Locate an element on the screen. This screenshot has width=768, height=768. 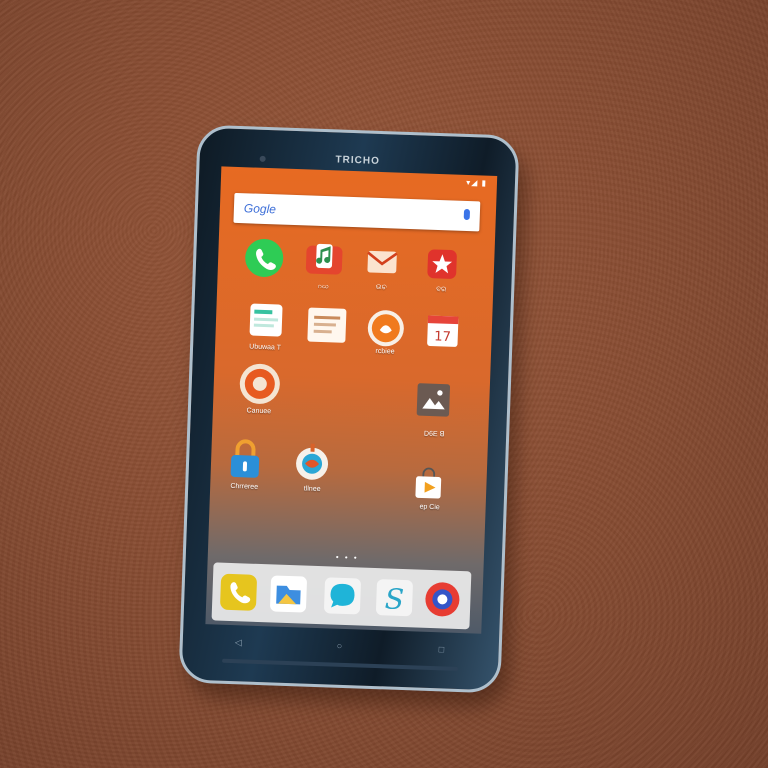
recent-apps-icon: □ is located at coordinates (441, 649).